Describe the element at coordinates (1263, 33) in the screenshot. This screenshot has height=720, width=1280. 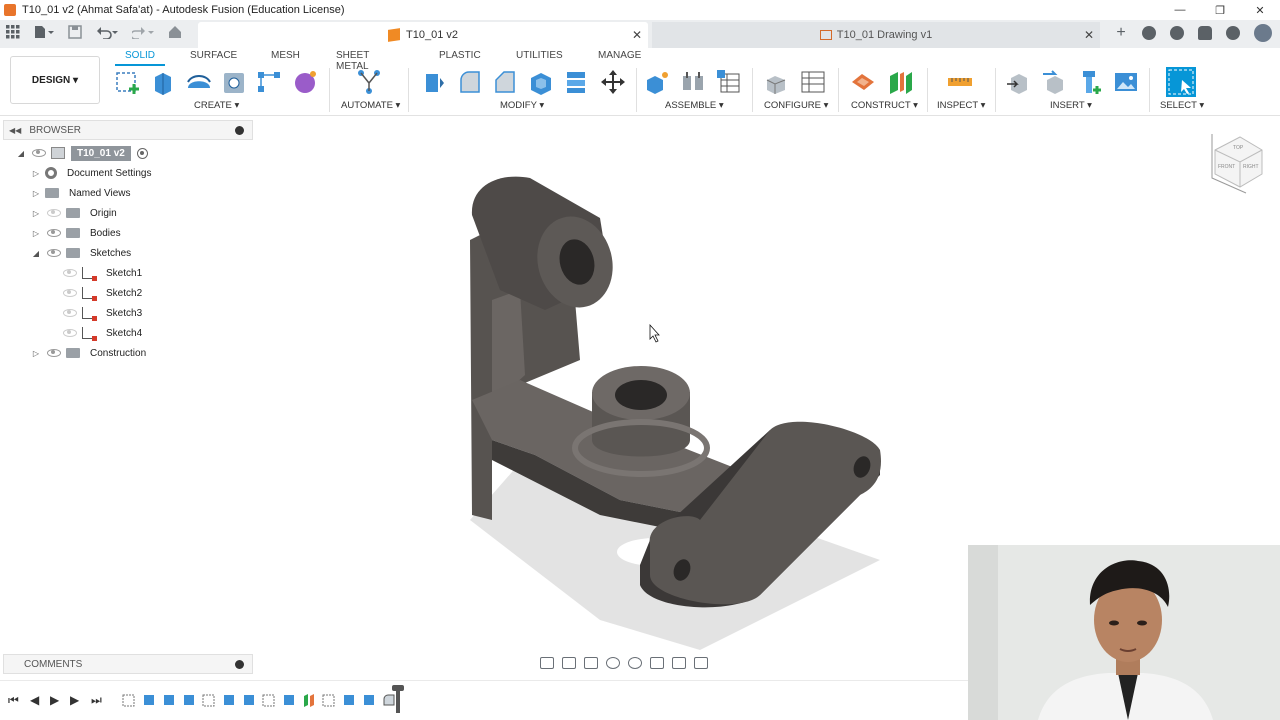
I see `user-avatar` at that location.